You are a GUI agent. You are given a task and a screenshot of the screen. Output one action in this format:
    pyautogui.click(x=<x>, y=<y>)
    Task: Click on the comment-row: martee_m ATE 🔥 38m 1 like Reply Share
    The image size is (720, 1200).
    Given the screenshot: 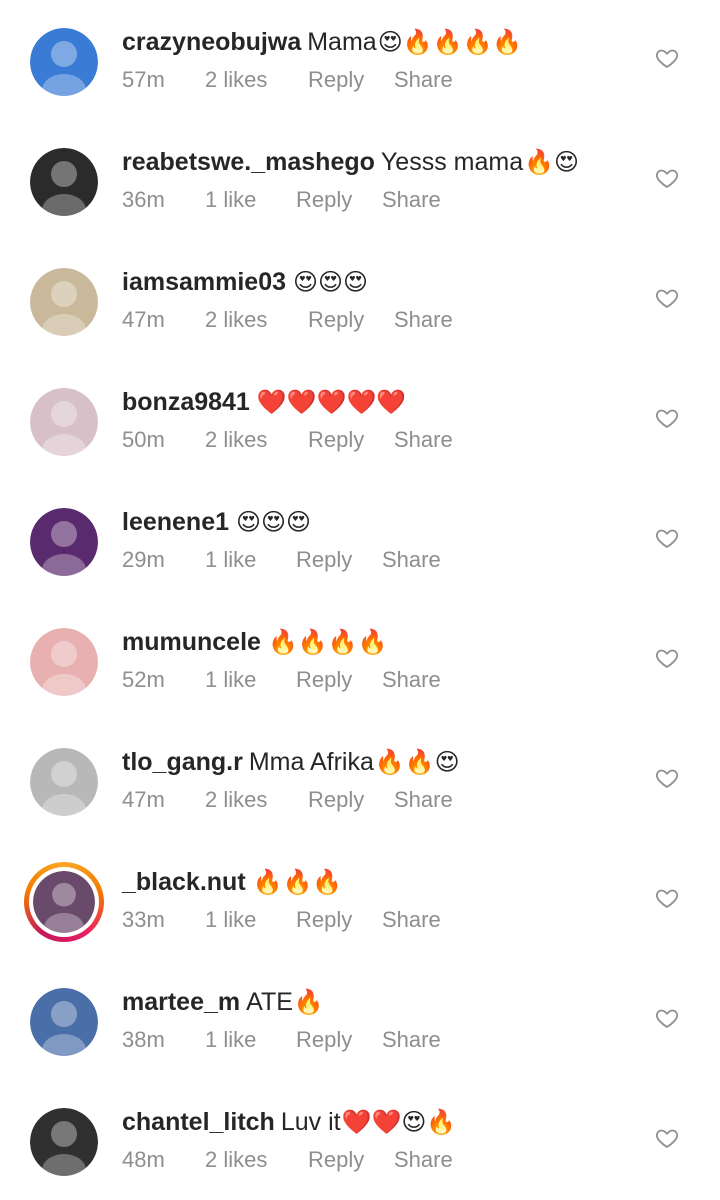 What is the action you would take?
    pyautogui.click(x=360, y=1020)
    